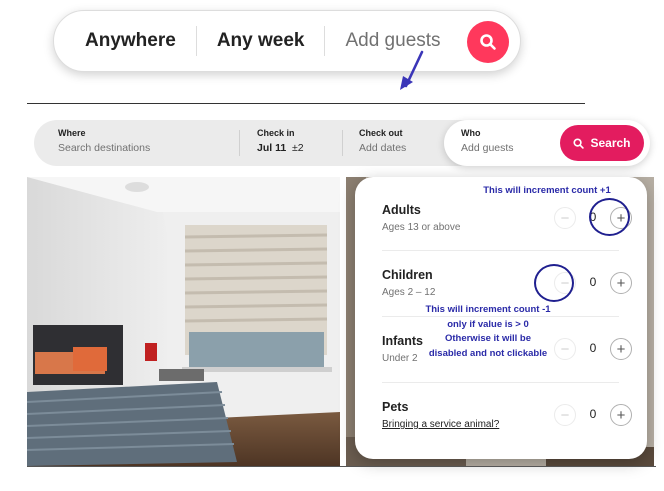 Image resolution: width=664 pixels, height=491 pixels. What do you see at coordinates (565, 415) in the screenshot?
I see `pets-decrement-button: −` at bounding box center [565, 415].